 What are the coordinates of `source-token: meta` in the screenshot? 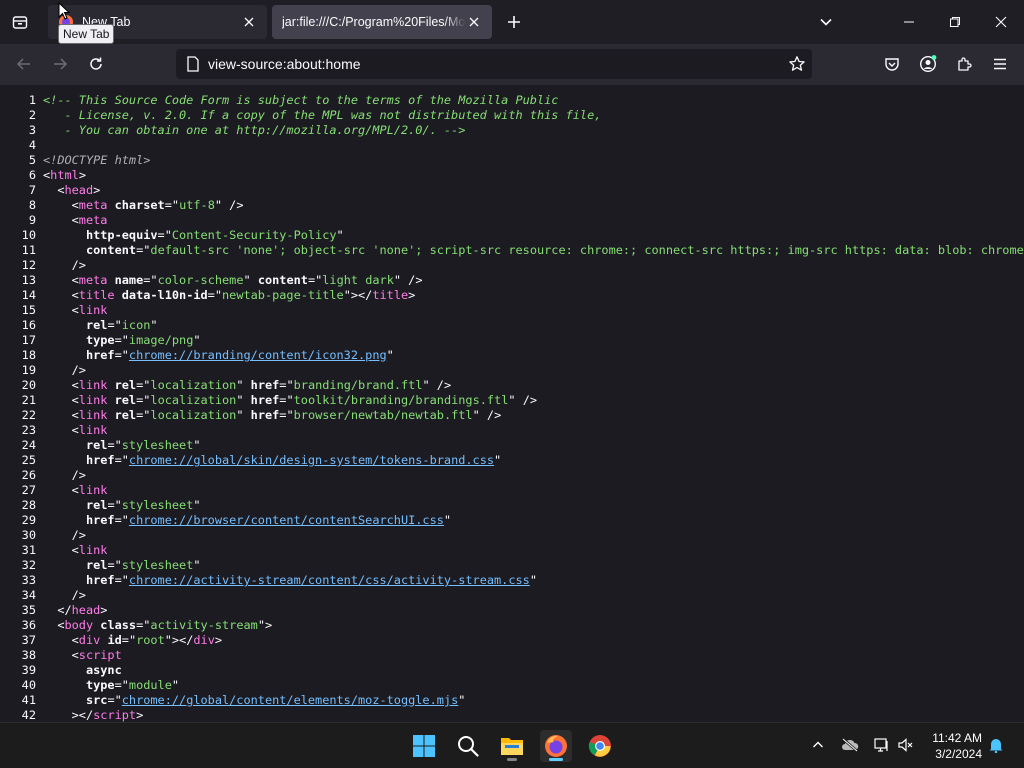 It's located at (93, 220).